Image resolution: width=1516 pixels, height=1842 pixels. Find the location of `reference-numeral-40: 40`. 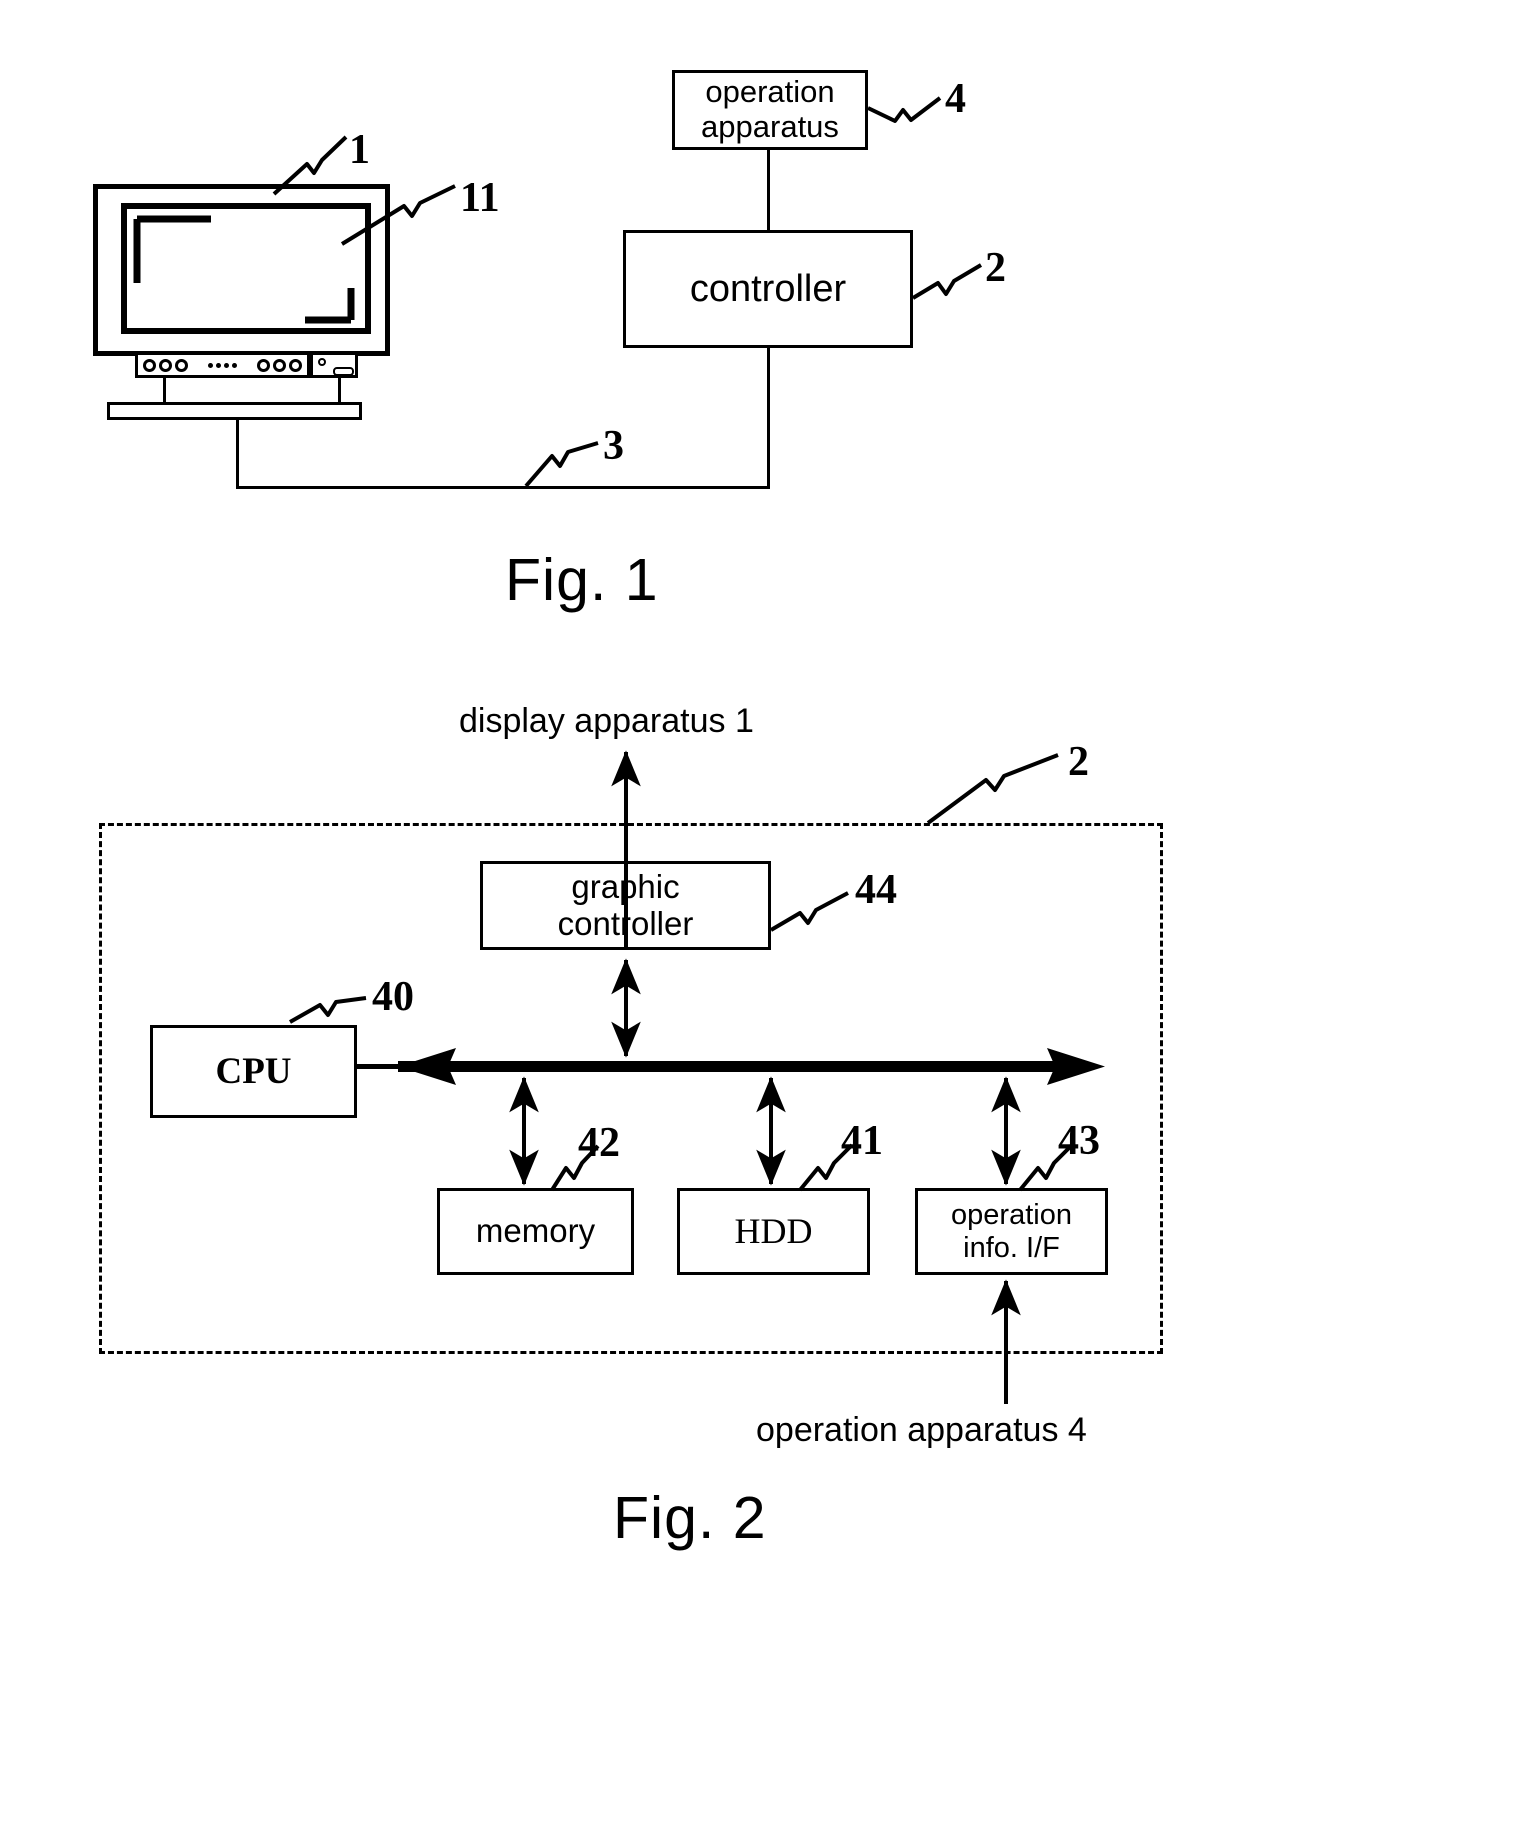

reference-numeral-40: 40 is located at coordinates (393, 997).